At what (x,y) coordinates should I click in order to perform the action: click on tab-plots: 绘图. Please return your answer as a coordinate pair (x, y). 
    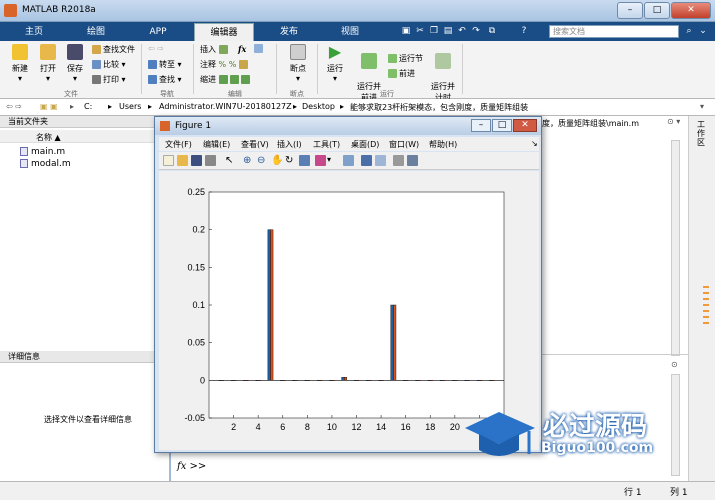
    Looking at the image, I should click on (96, 32).